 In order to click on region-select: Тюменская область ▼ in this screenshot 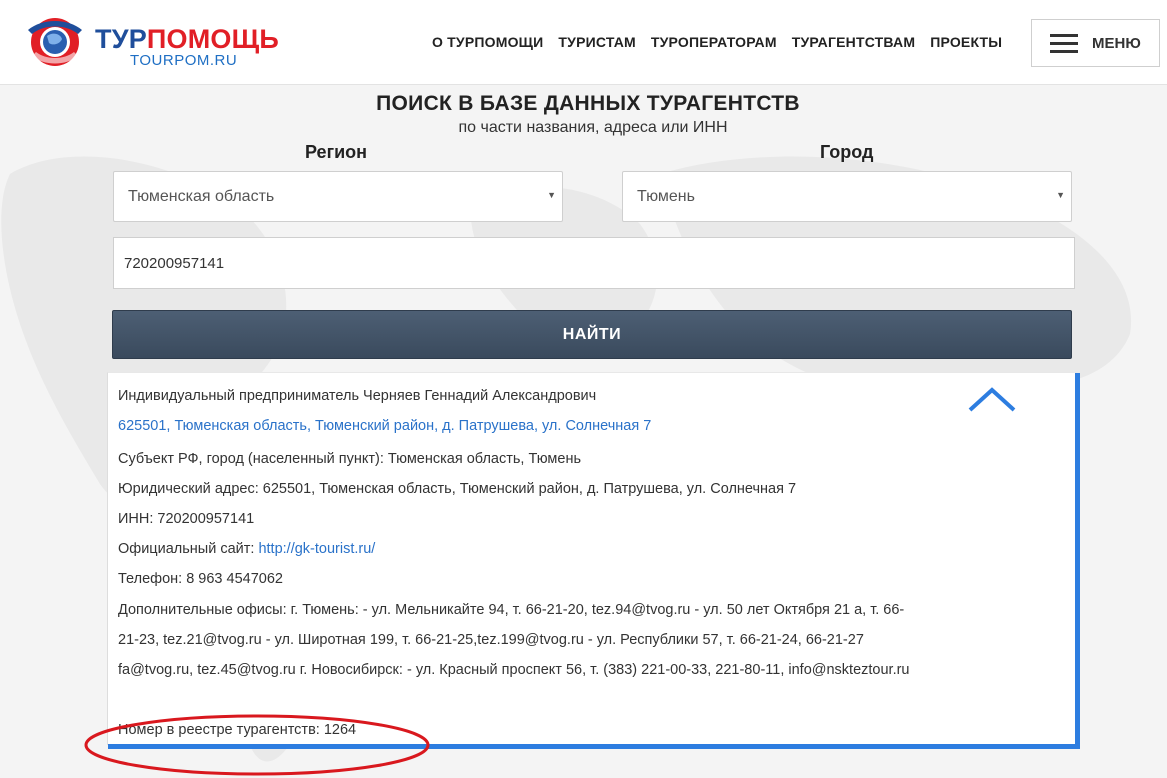, I will do `click(338, 196)`.